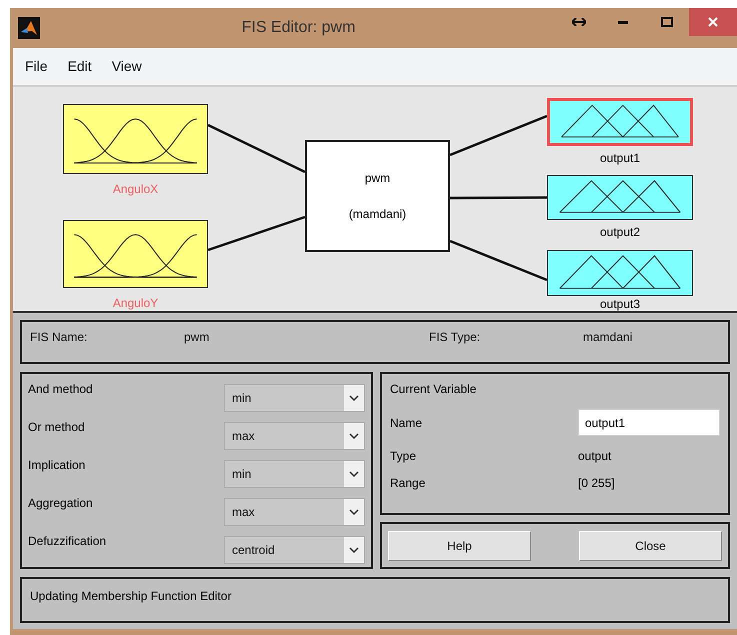 The image size is (737, 635). What do you see at coordinates (667, 22) in the screenshot?
I see `maximize-icon` at bounding box center [667, 22].